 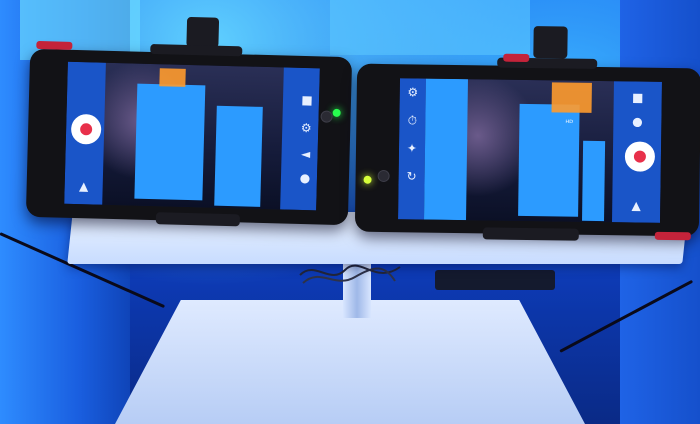 What do you see at coordinates (84, 186) in the screenshot?
I see `flash-icon: ▲` at bounding box center [84, 186].